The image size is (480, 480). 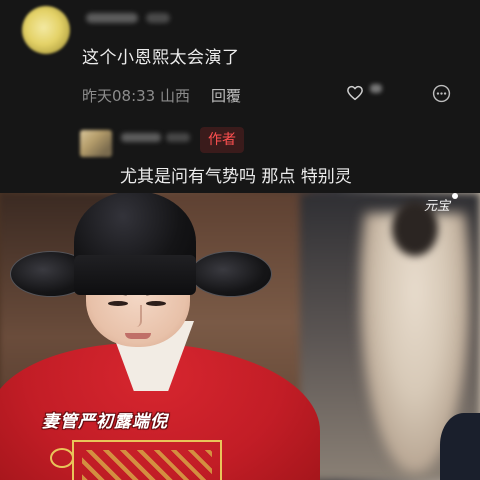 I want to click on heart-outline-icon, so click(x=355, y=93).